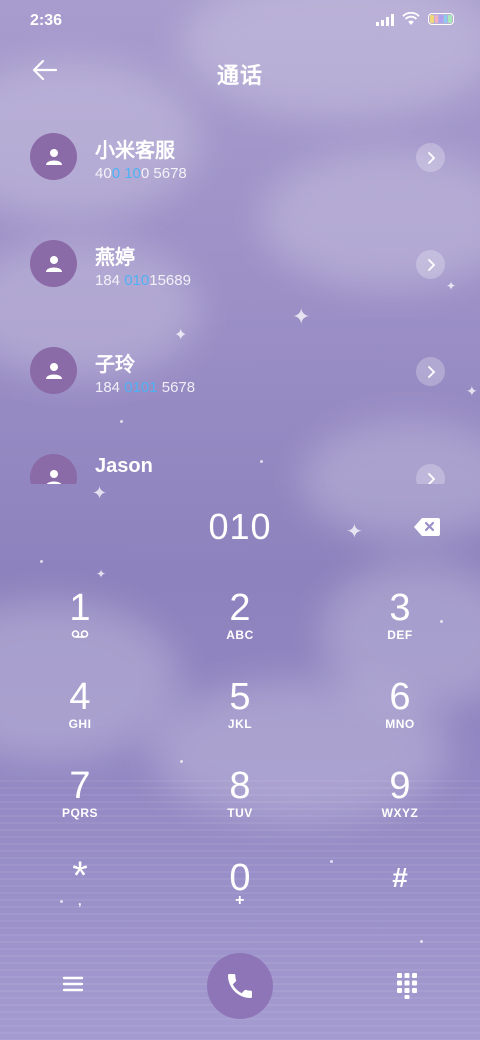 The image size is (480, 1040). Describe the element at coordinates (400, 877) in the screenshot. I see `key-digit: #` at that location.